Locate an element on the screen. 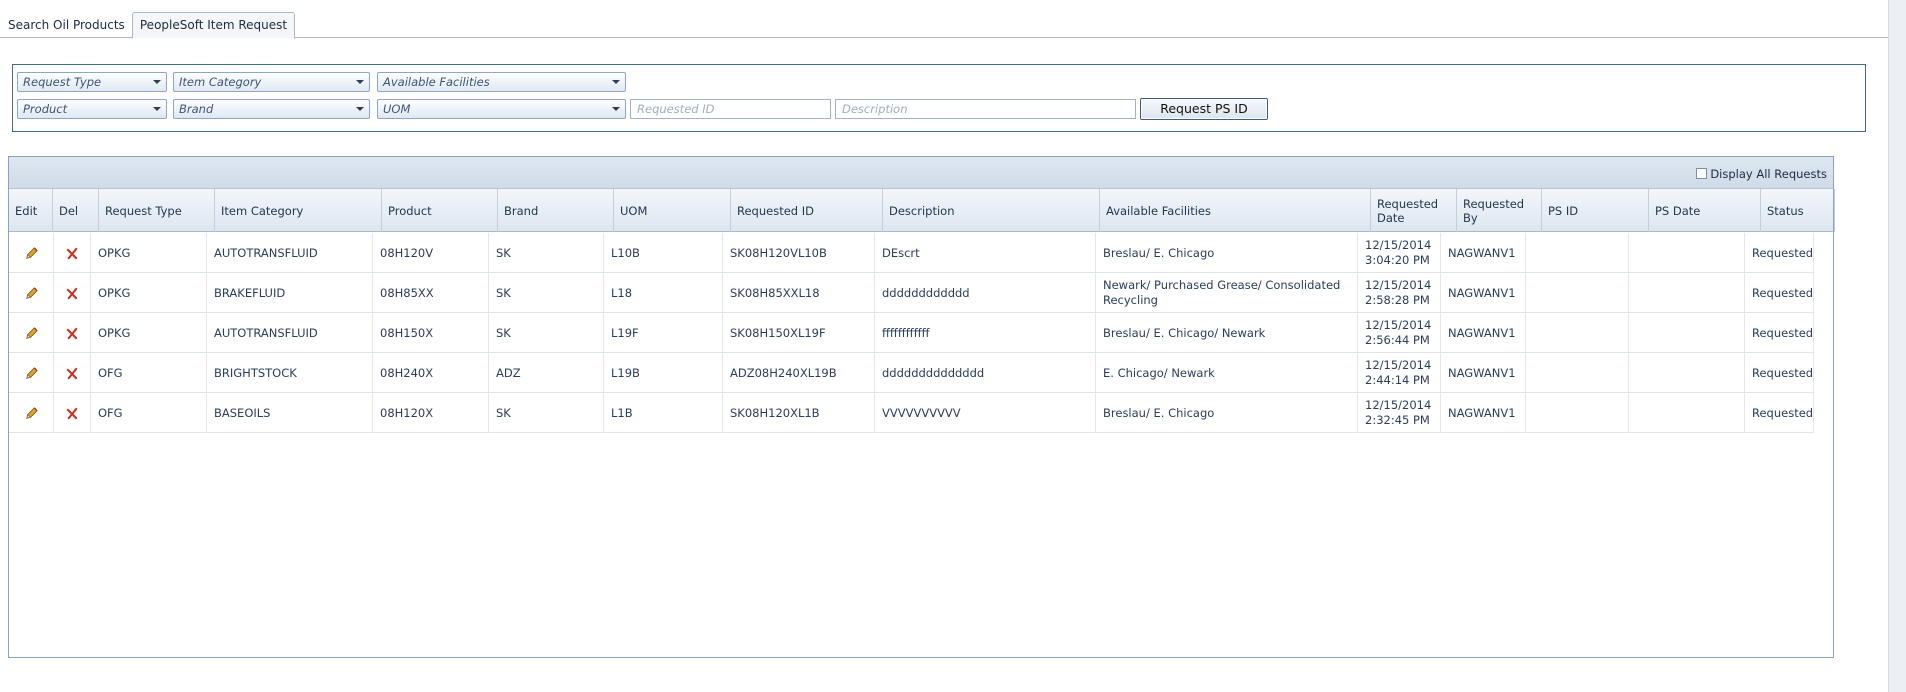 This screenshot has height=692, width=1906. tab-search-oil-products: Search Oil Products is located at coordinates (62, 26).